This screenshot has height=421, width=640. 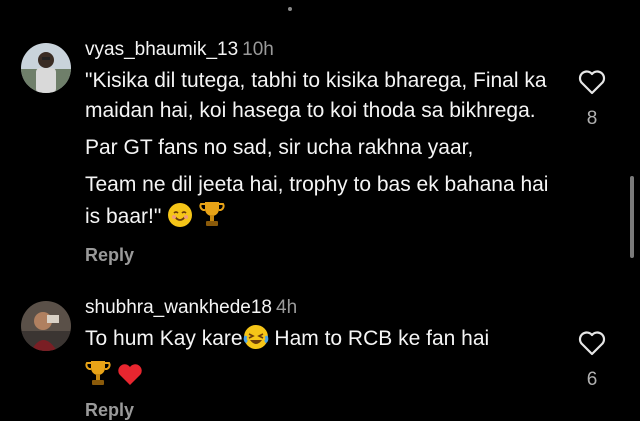 What do you see at coordinates (320, 377) in the screenshot?
I see `comment-paragraph` at bounding box center [320, 377].